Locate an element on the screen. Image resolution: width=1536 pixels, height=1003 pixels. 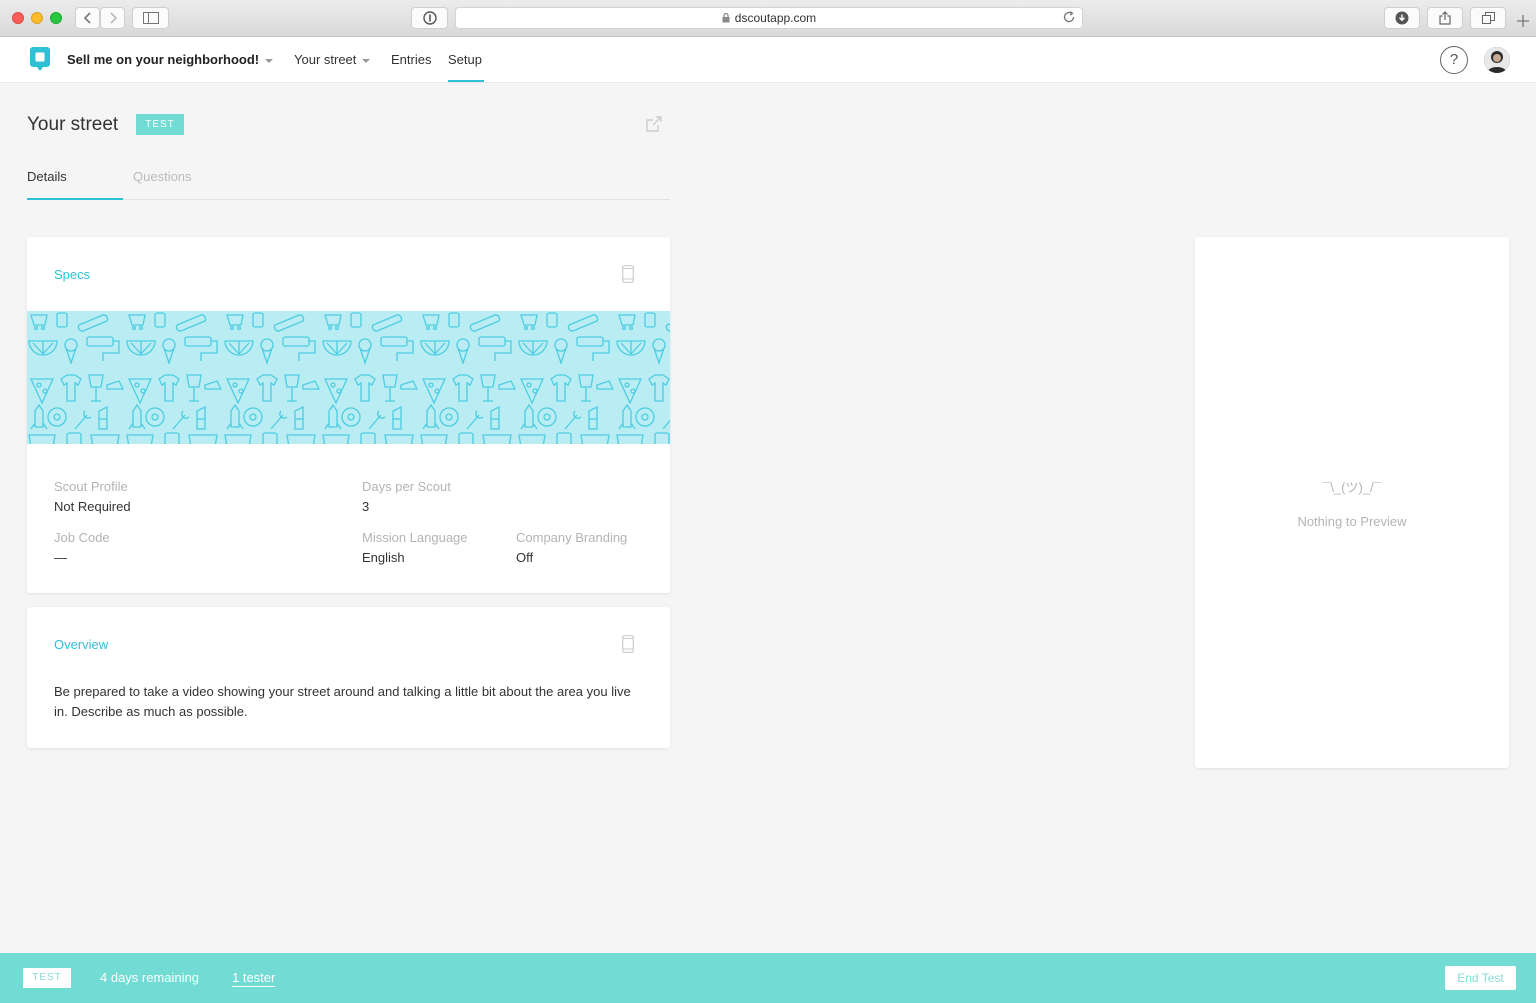
mission-dropdown: Sell me on your neighborhood! is located at coordinates (170, 59).